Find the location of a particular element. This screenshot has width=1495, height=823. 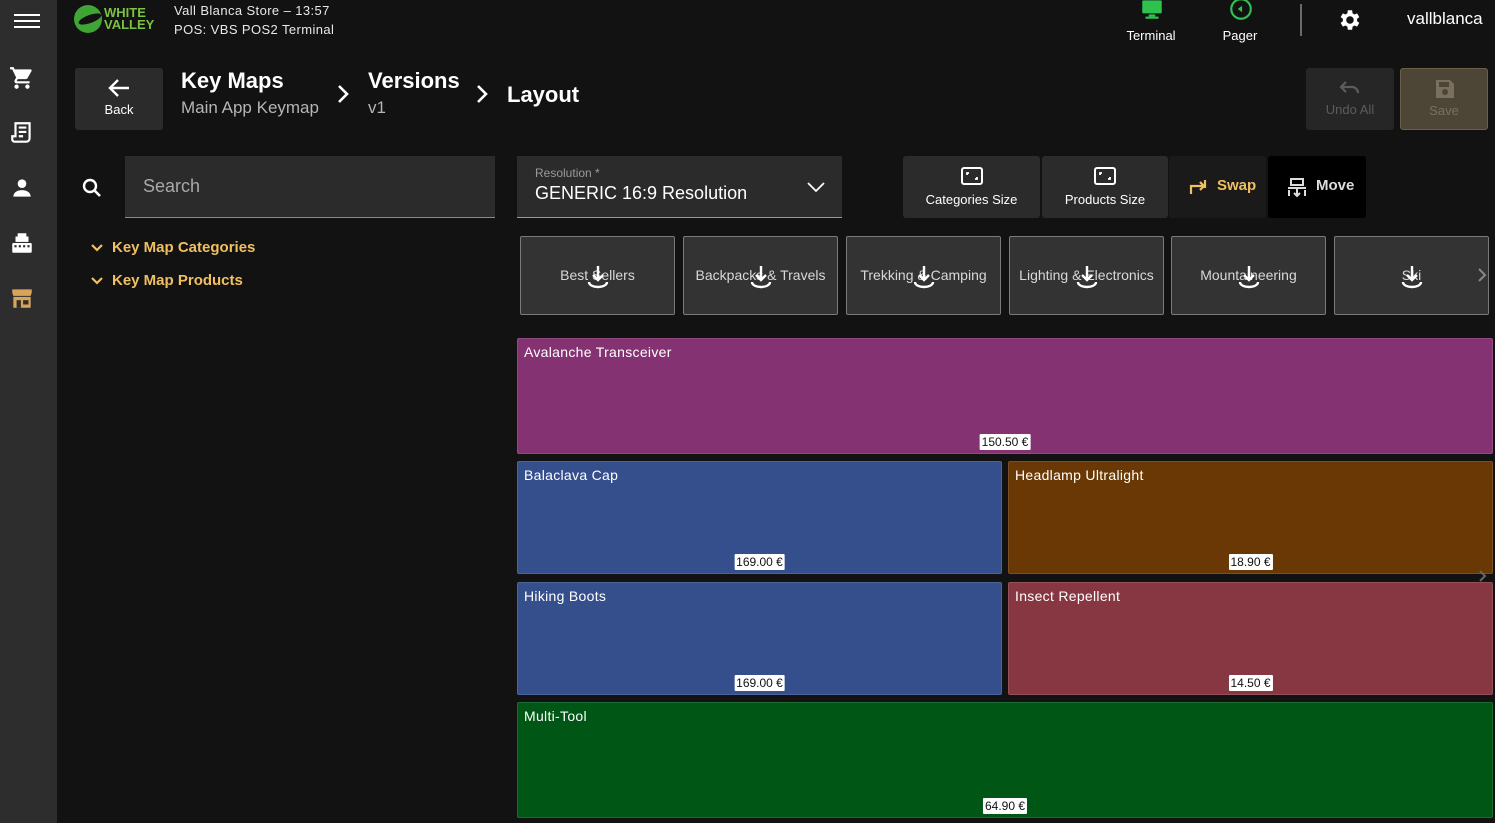

move-label: Move is located at coordinates (1335, 185).